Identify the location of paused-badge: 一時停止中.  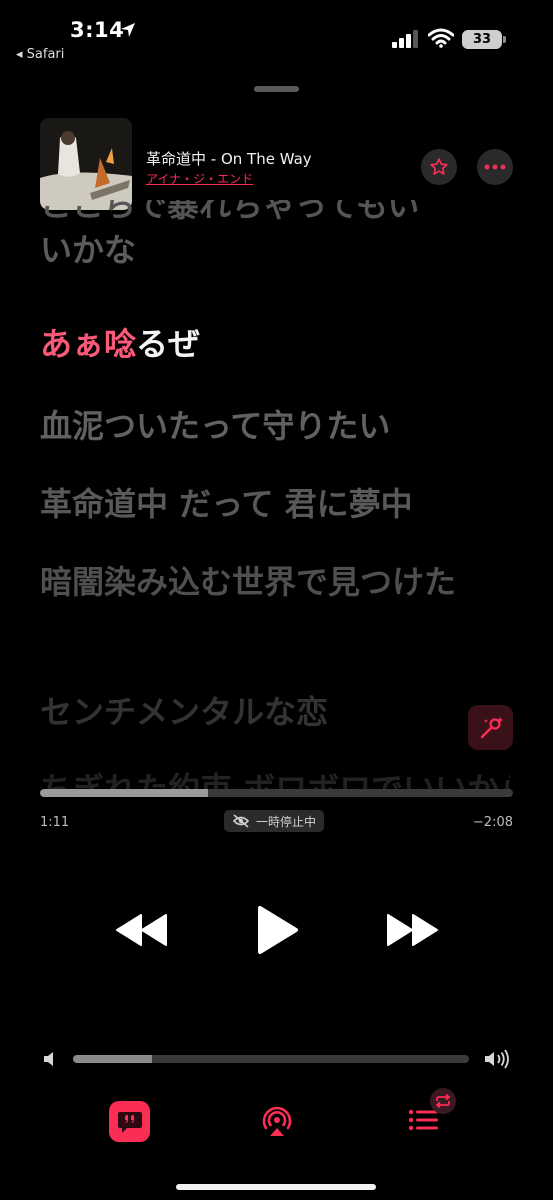
(274, 821).